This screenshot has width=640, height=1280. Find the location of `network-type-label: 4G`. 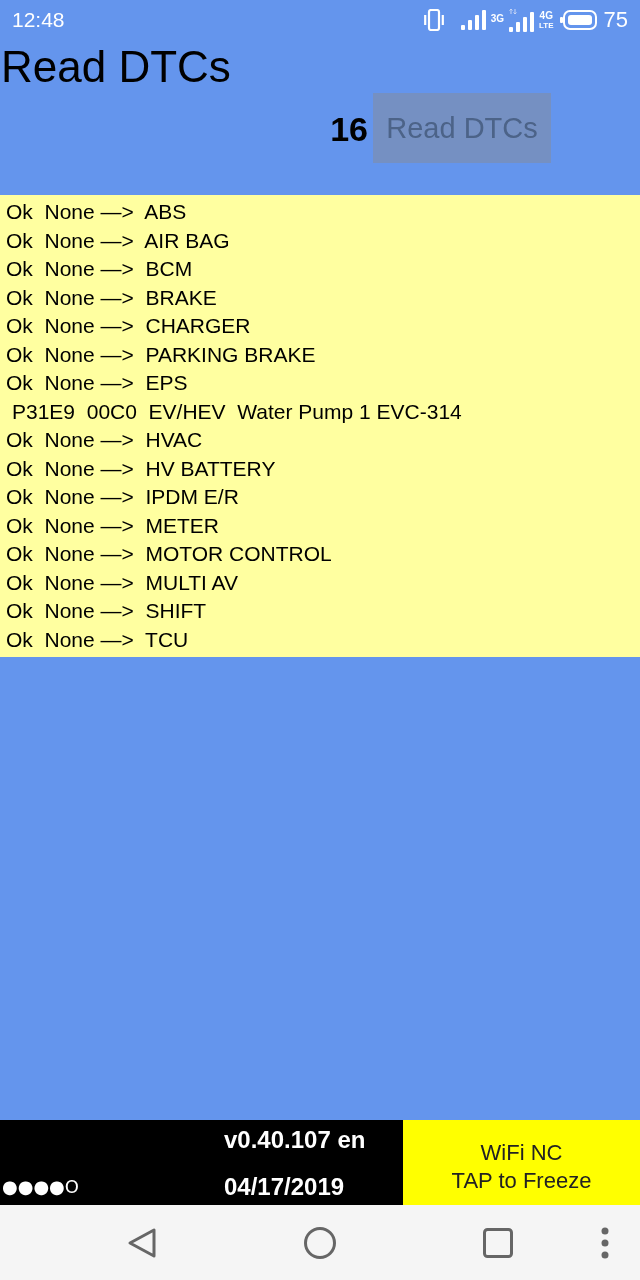

network-type-label: 4G is located at coordinates (546, 15).